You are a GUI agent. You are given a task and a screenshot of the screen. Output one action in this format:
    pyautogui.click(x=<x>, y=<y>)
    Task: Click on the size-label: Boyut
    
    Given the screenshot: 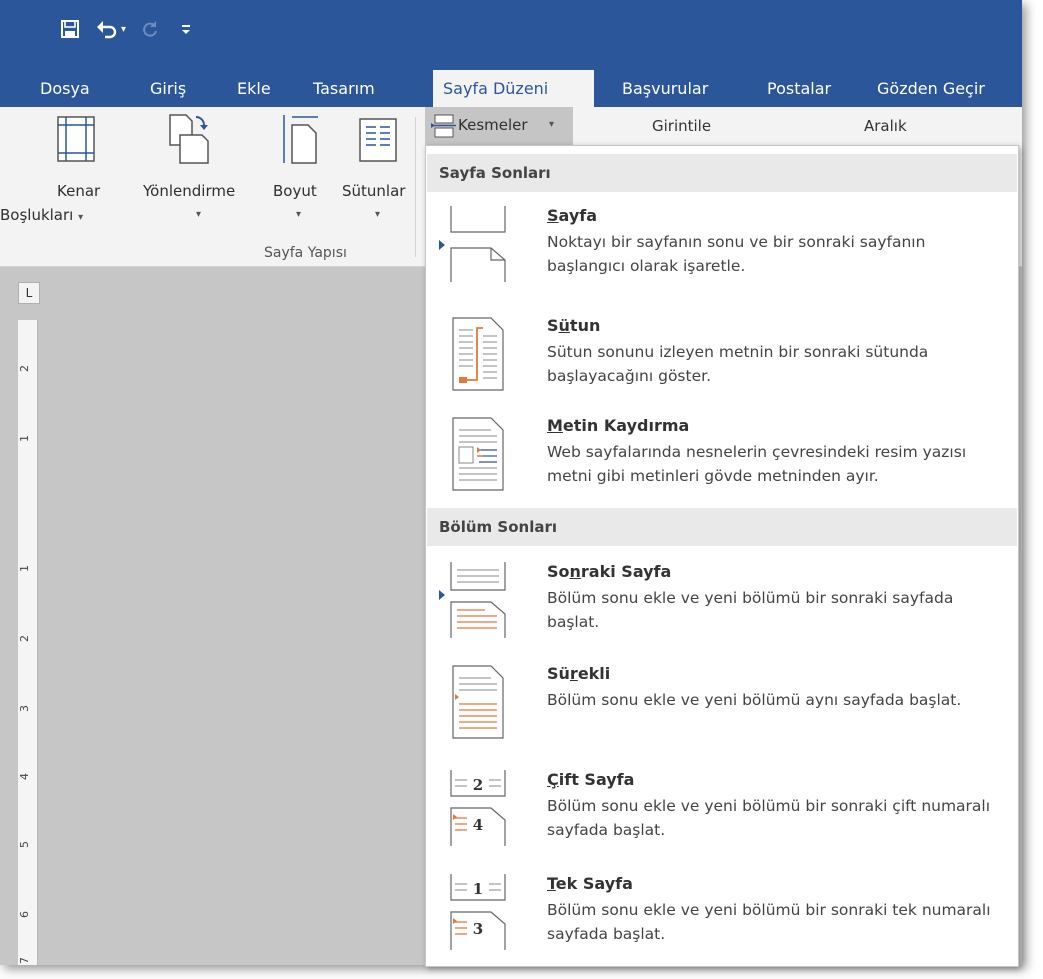 What is the action you would take?
    pyautogui.click(x=295, y=191)
    